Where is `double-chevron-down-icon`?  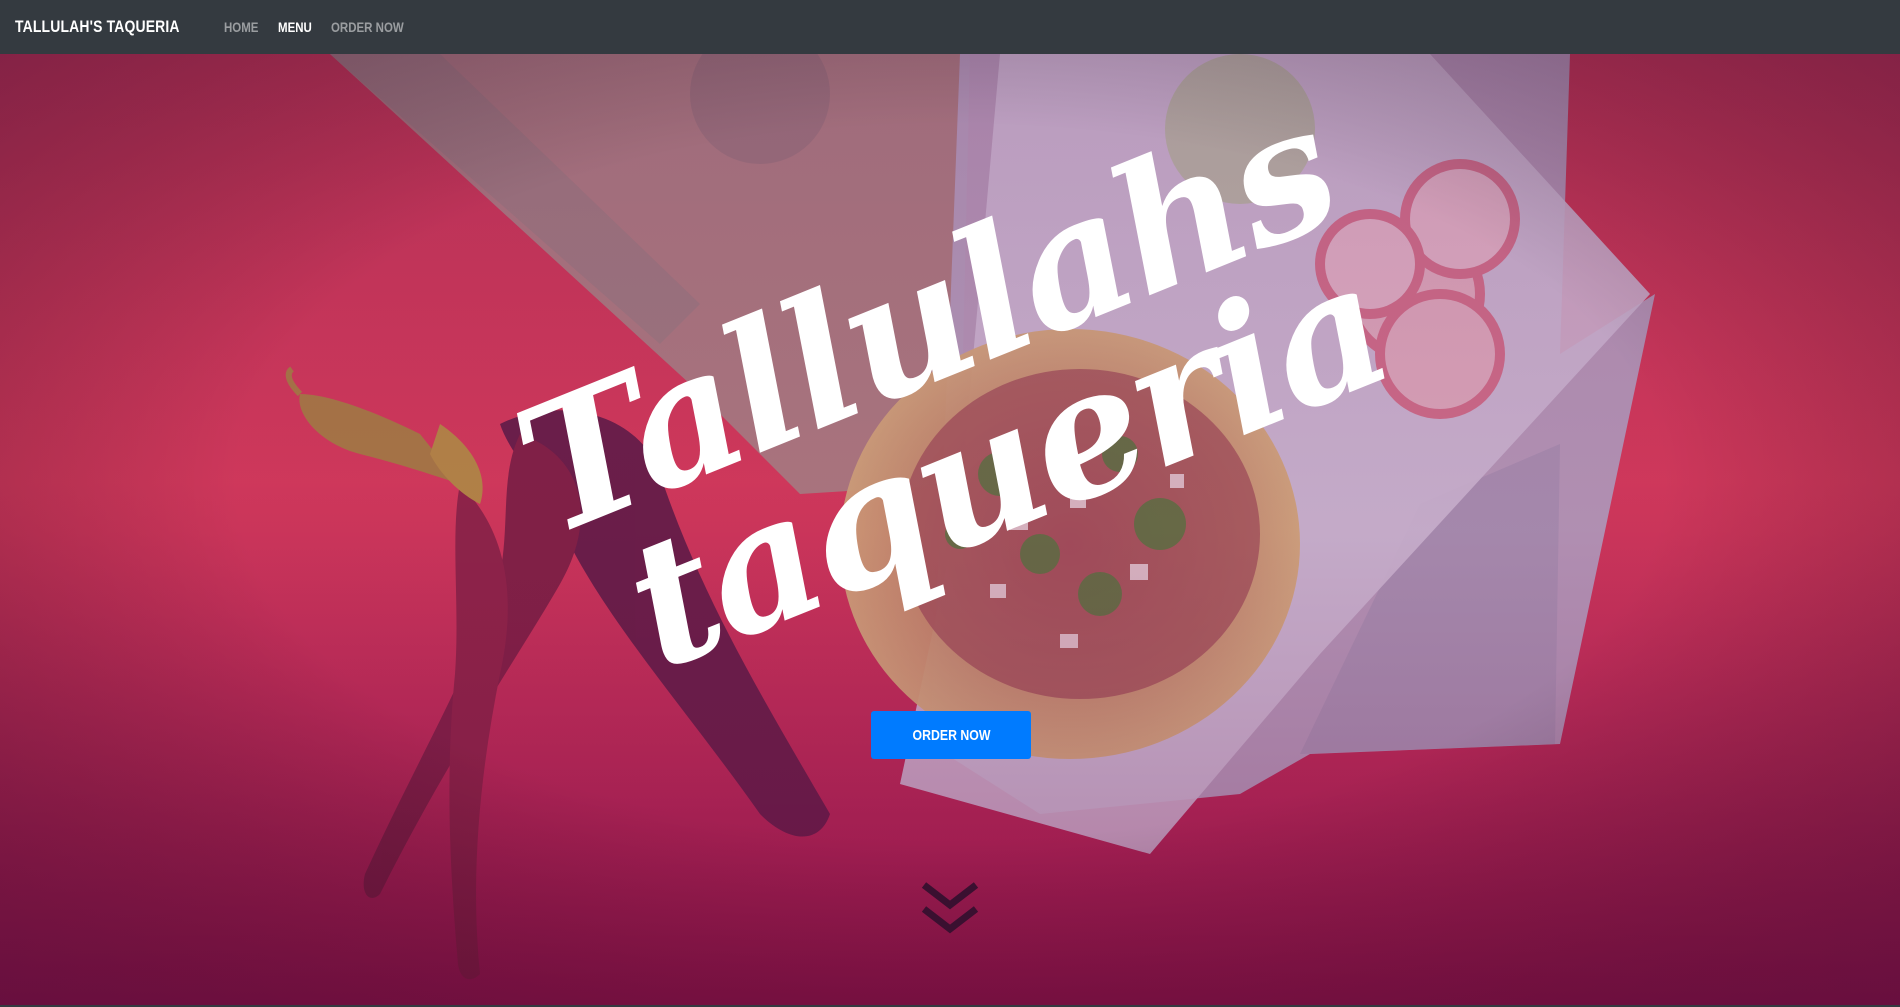 double-chevron-down-icon is located at coordinates (950, 909).